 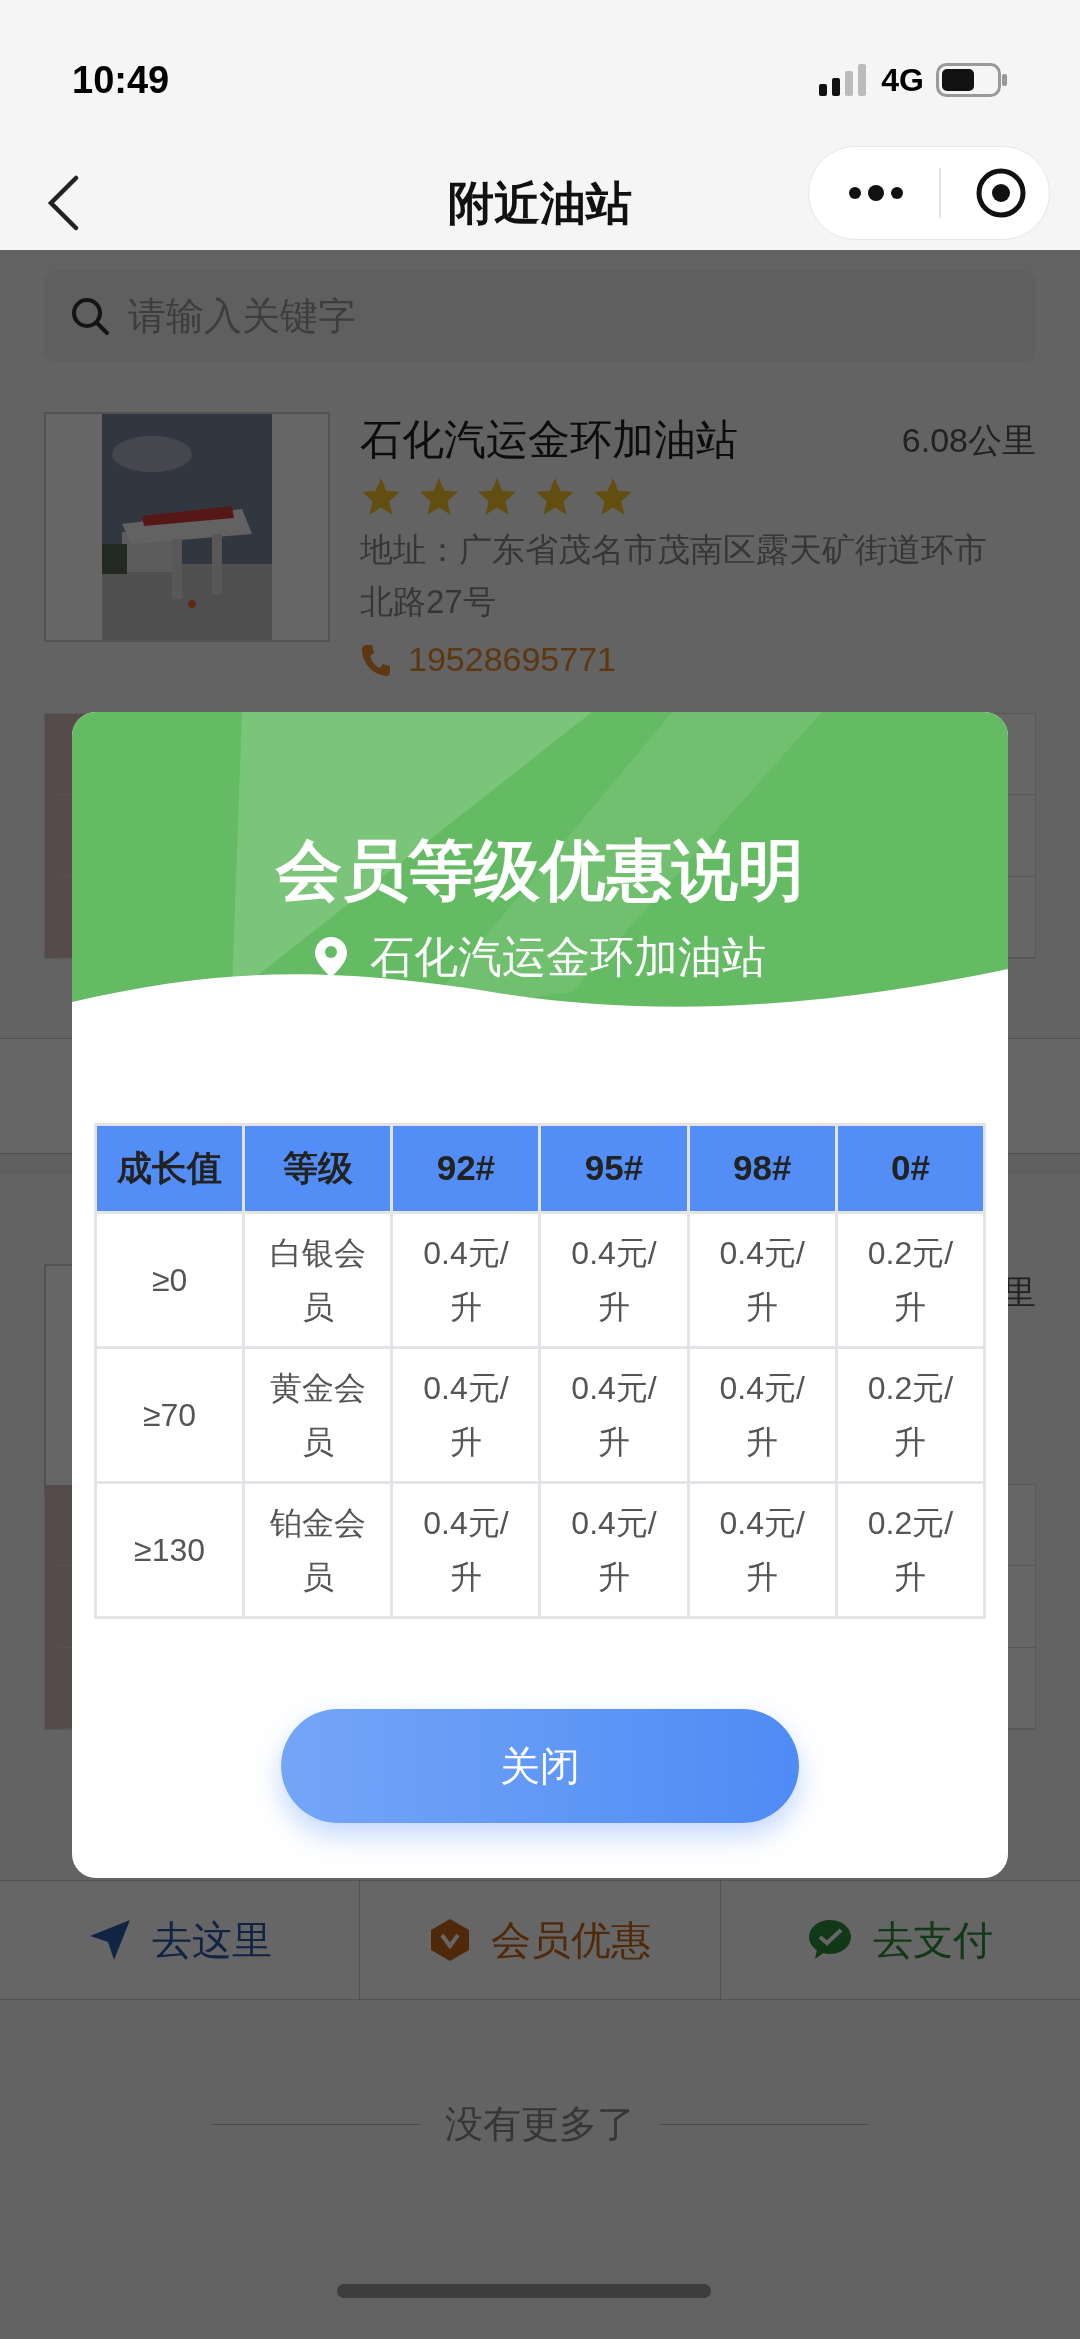 What do you see at coordinates (317, 1415) in the screenshot?
I see `table-cell: 黄金会员` at bounding box center [317, 1415].